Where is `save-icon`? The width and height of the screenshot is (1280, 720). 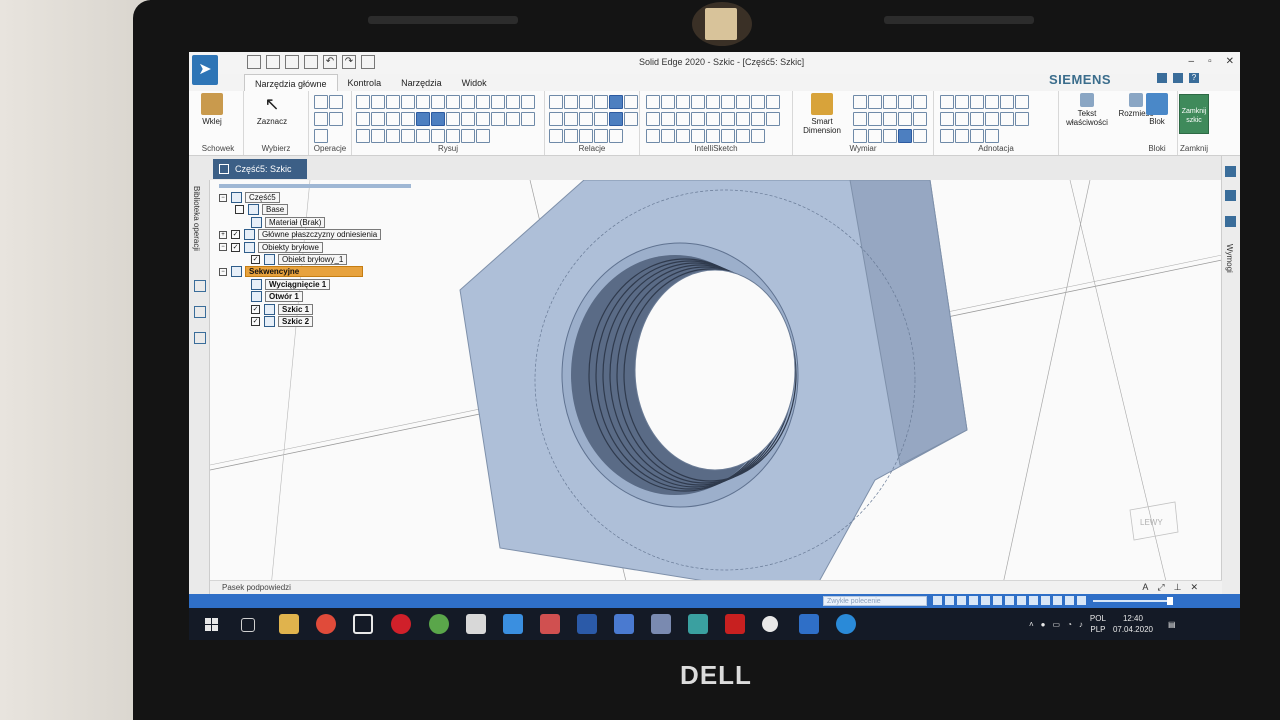 save-icon is located at coordinates (292, 62).